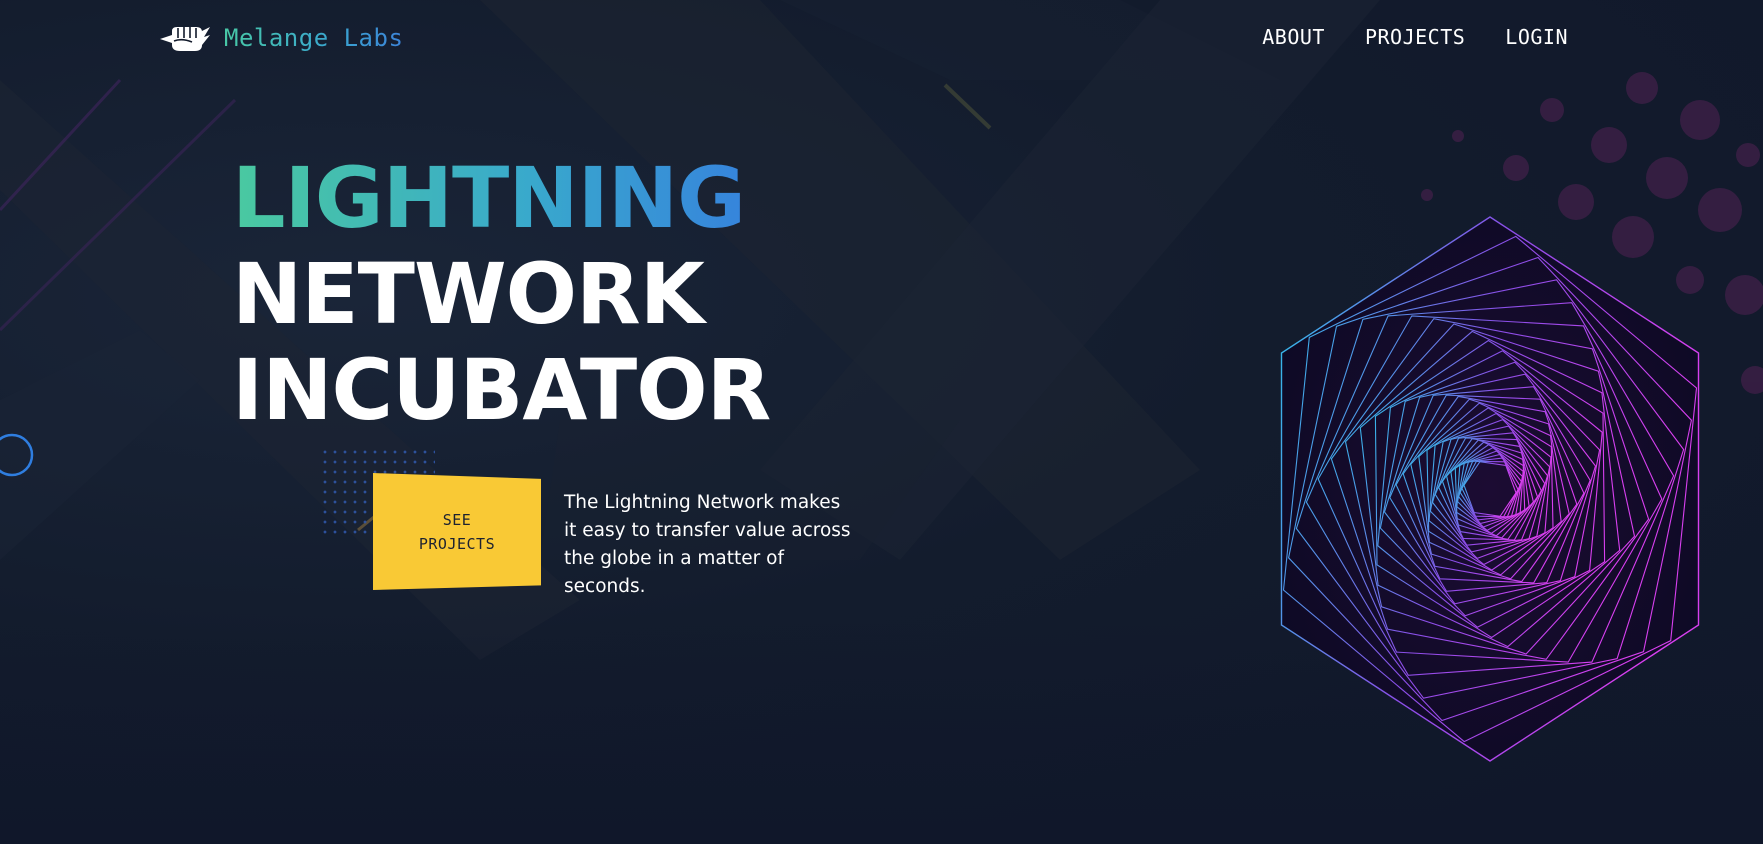  I want to click on see-projects-label: SEE PROJECTS, so click(457, 531).